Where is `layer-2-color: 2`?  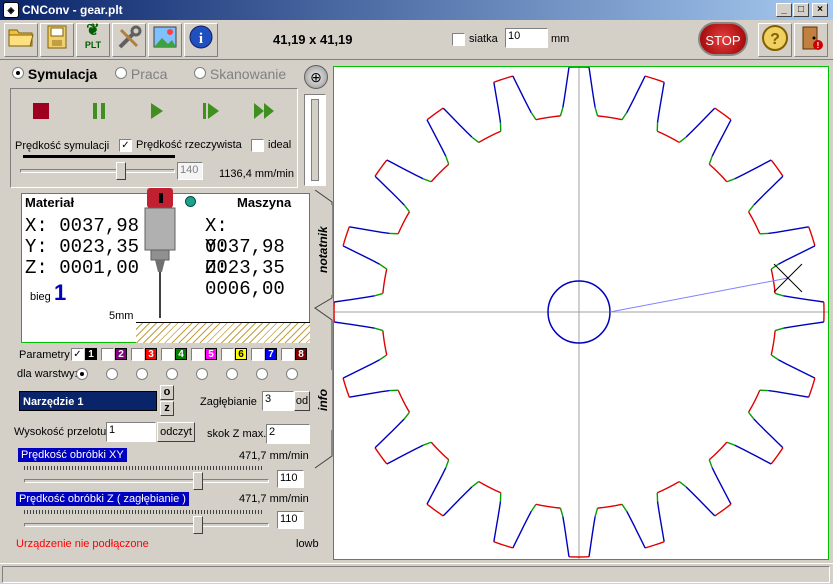
layer-2-color: 2 is located at coordinates (121, 354).